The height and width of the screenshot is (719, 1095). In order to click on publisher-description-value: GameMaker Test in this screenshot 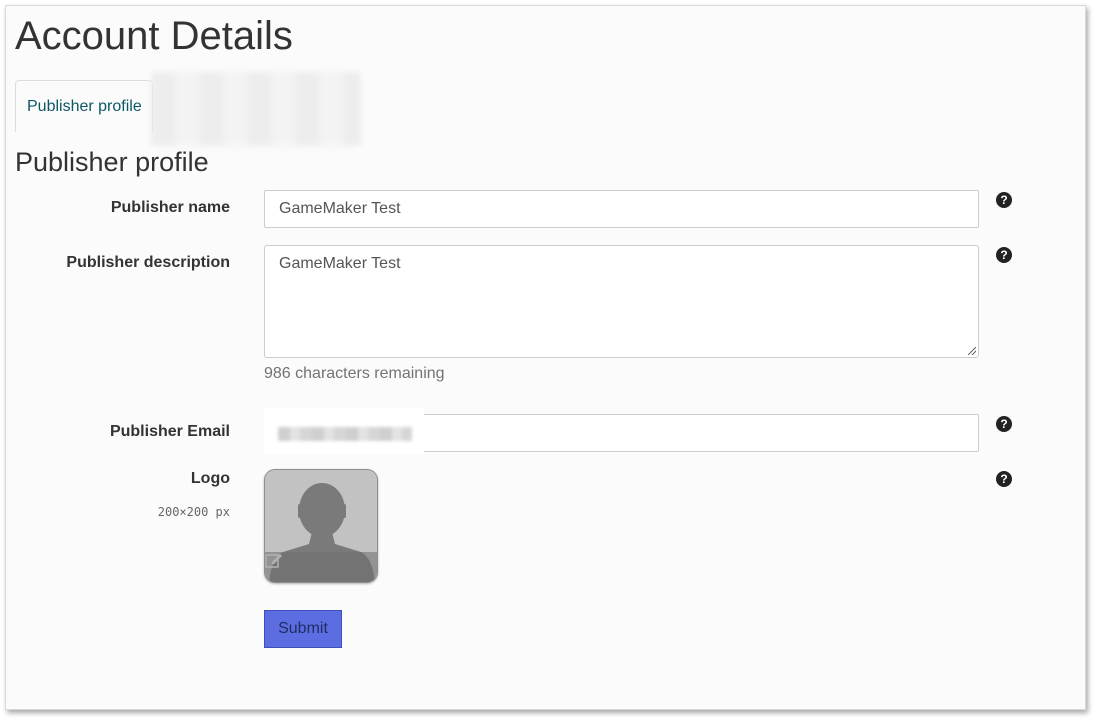, I will do `click(340, 263)`.